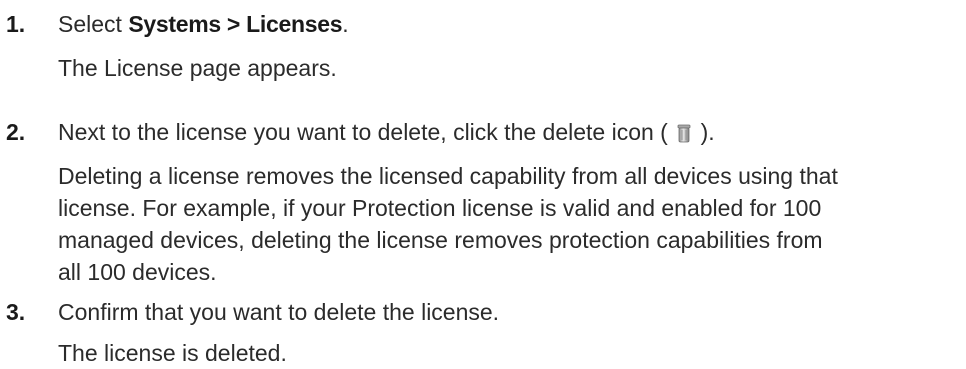 The height and width of the screenshot is (369, 966). Describe the element at coordinates (704, 132) in the screenshot. I see `instruction-text-end: ).` at that location.